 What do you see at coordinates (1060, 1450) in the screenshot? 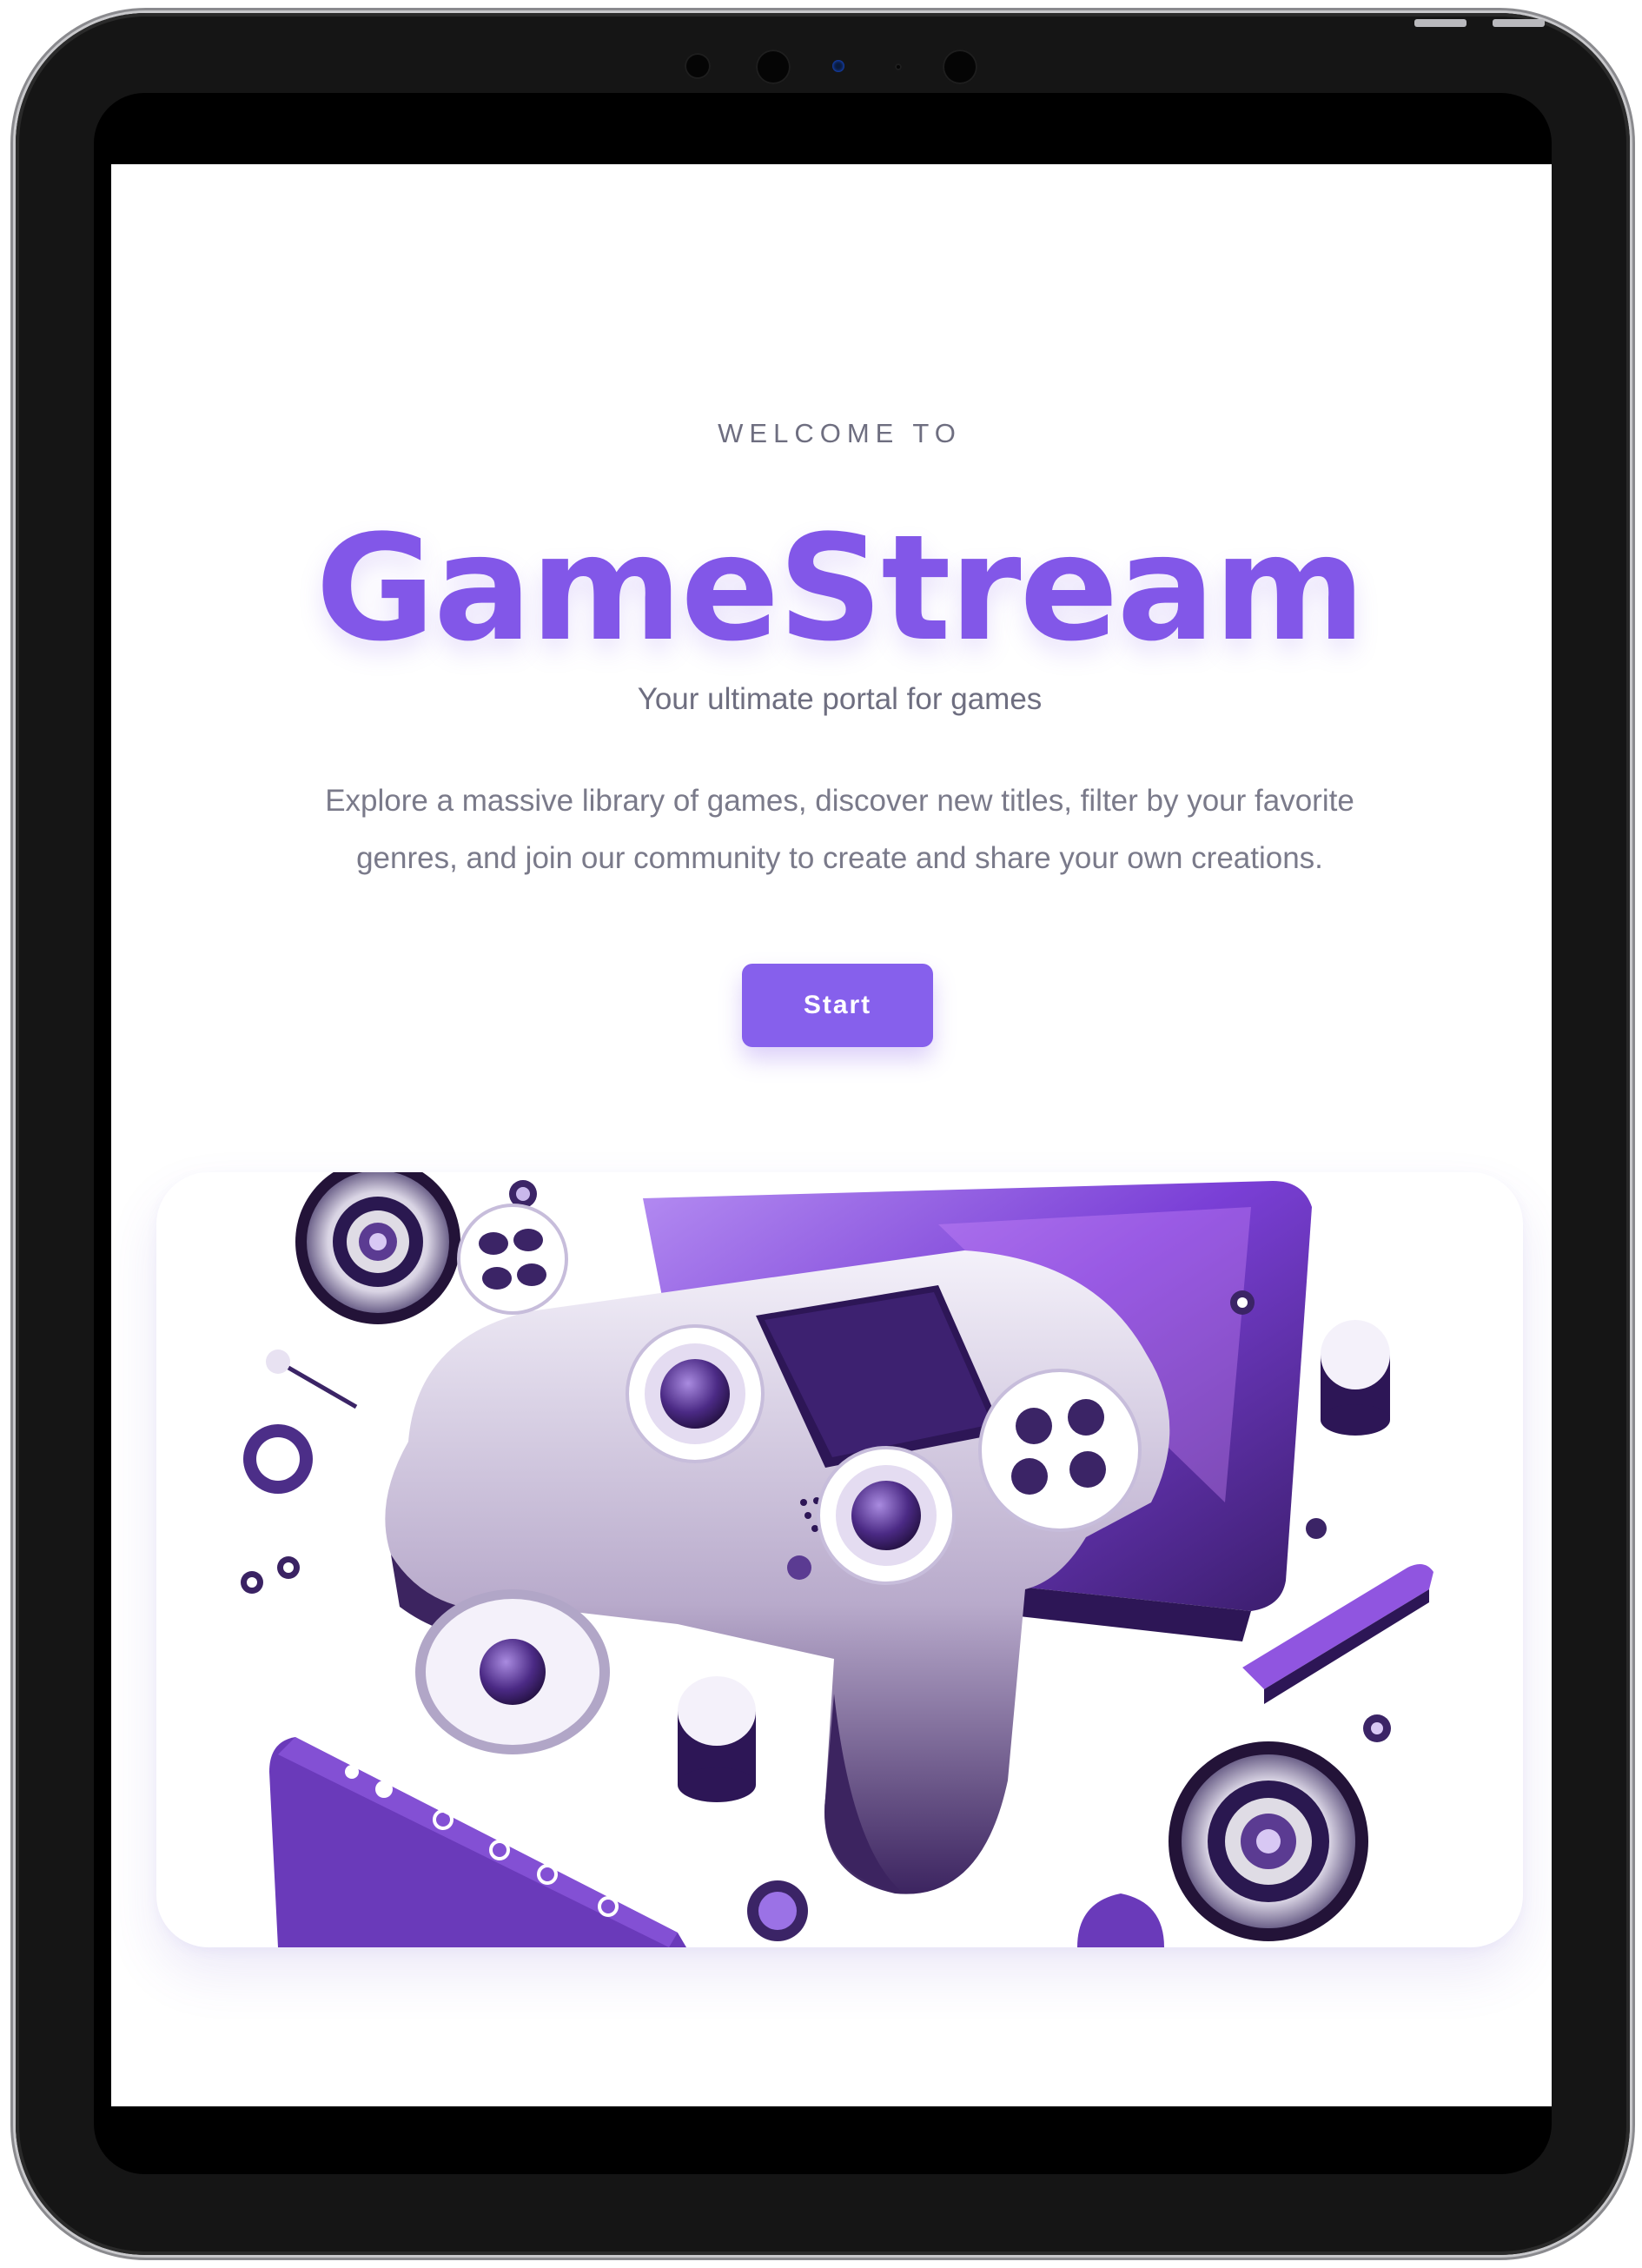
I see `face-buttons-shape` at bounding box center [1060, 1450].